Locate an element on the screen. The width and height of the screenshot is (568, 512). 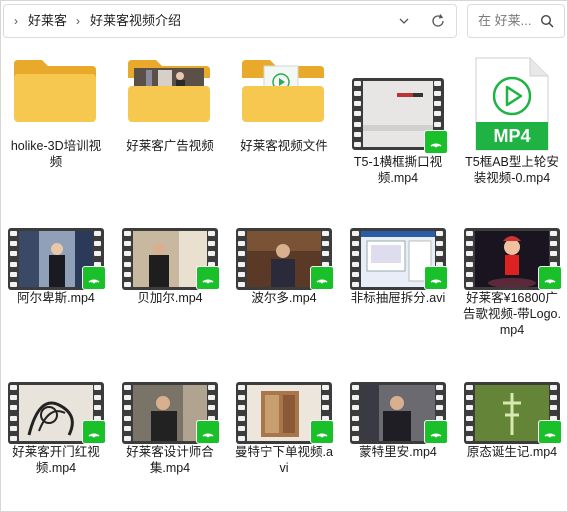
item-label: 蒙特里安.mp4 is located at coordinates (398, 452).